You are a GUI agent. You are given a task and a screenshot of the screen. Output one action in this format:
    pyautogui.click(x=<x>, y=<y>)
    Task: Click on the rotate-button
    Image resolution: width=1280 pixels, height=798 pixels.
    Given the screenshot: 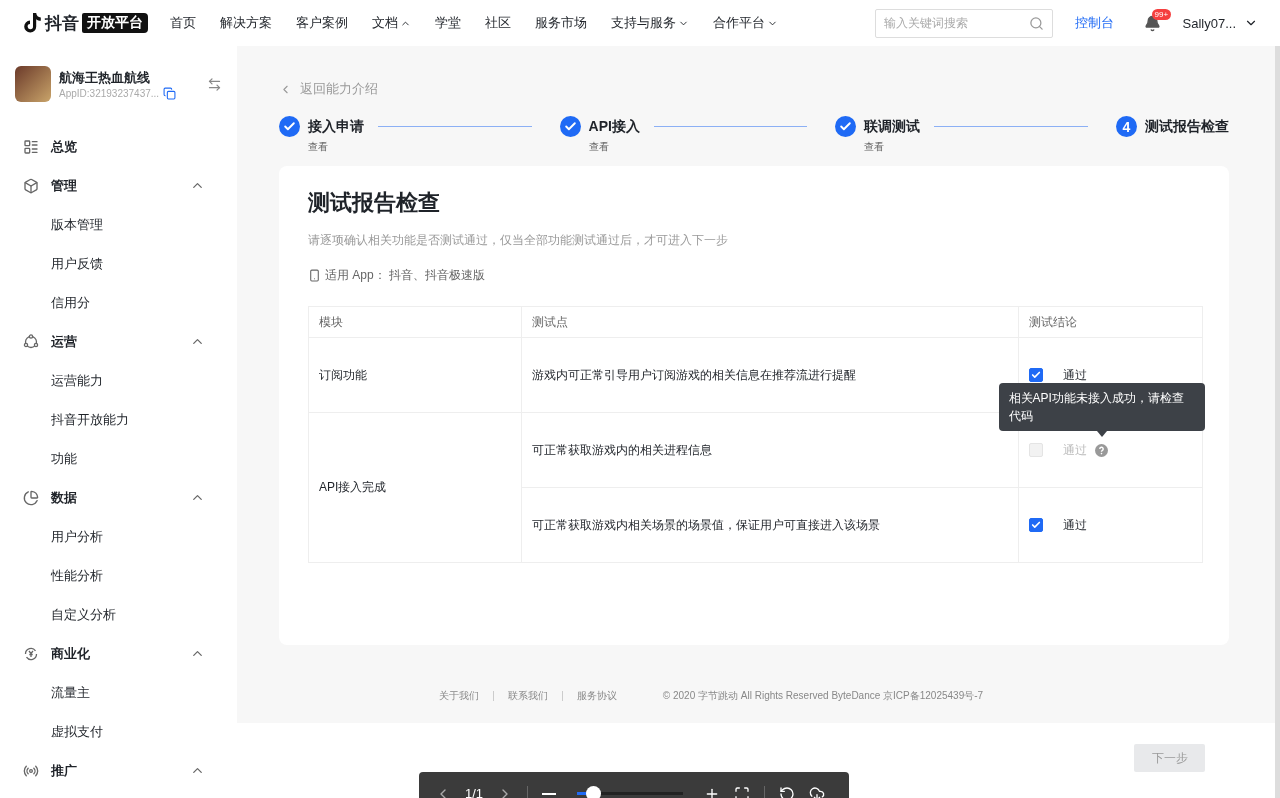 What is the action you would take?
    pyautogui.click(x=787, y=792)
    